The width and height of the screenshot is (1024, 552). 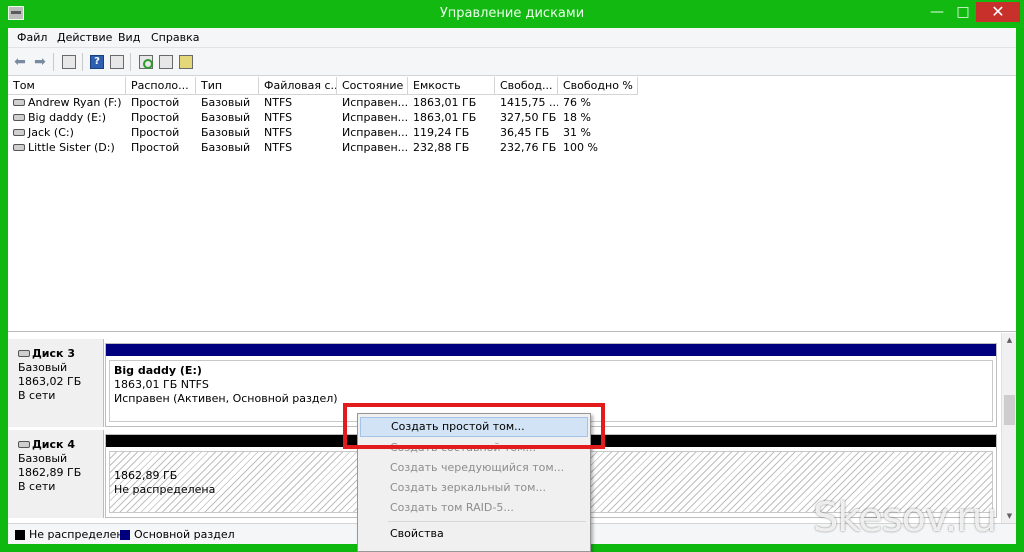 What do you see at coordinates (487, 521) in the screenshot?
I see `menu-separator` at bounding box center [487, 521].